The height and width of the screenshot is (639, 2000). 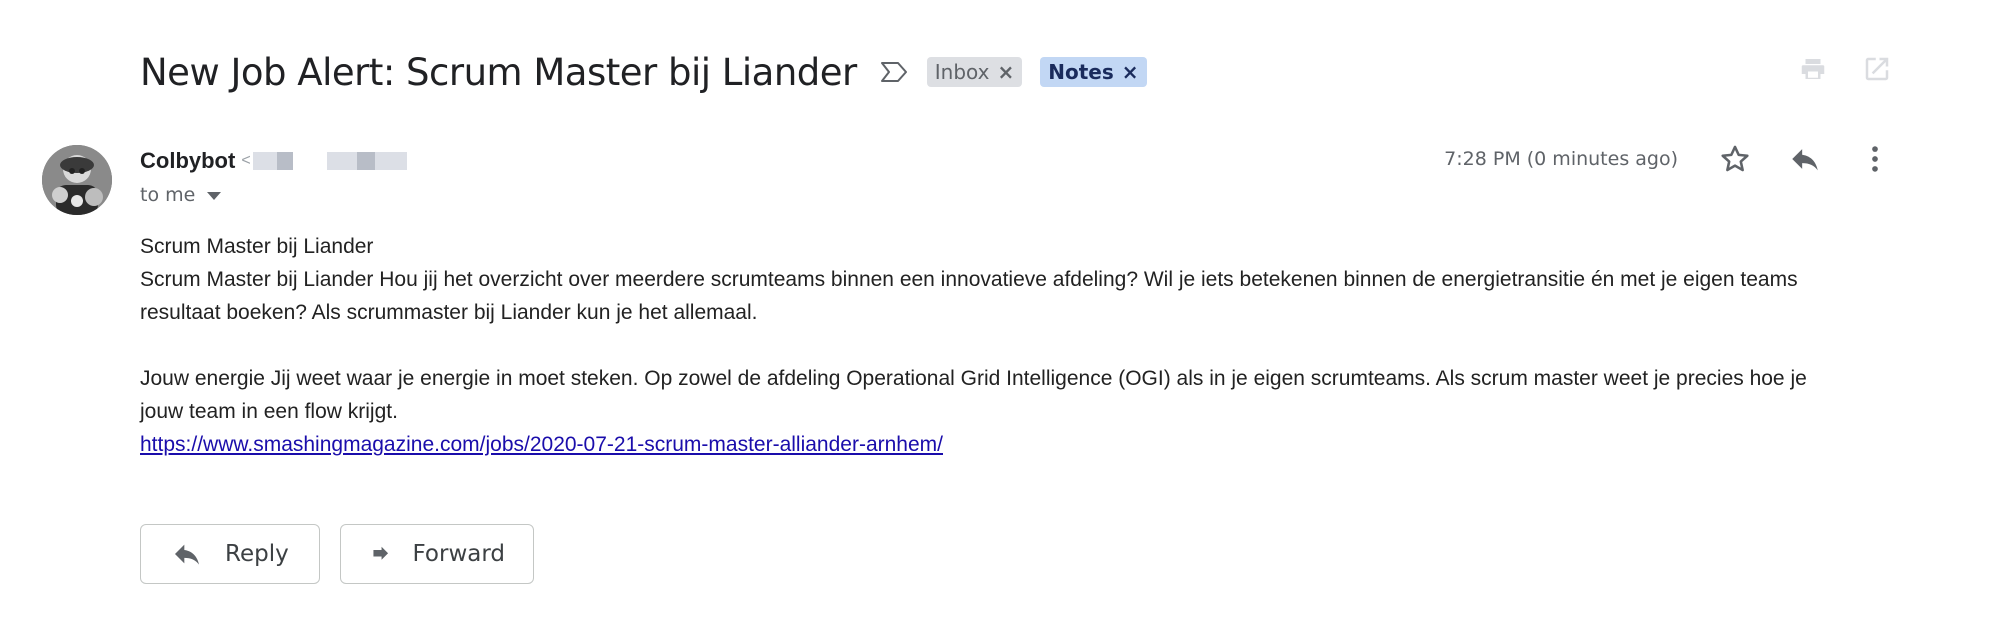 What do you see at coordinates (1813, 69) in the screenshot?
I see `print-icon` at bounding box center [1813, 69].